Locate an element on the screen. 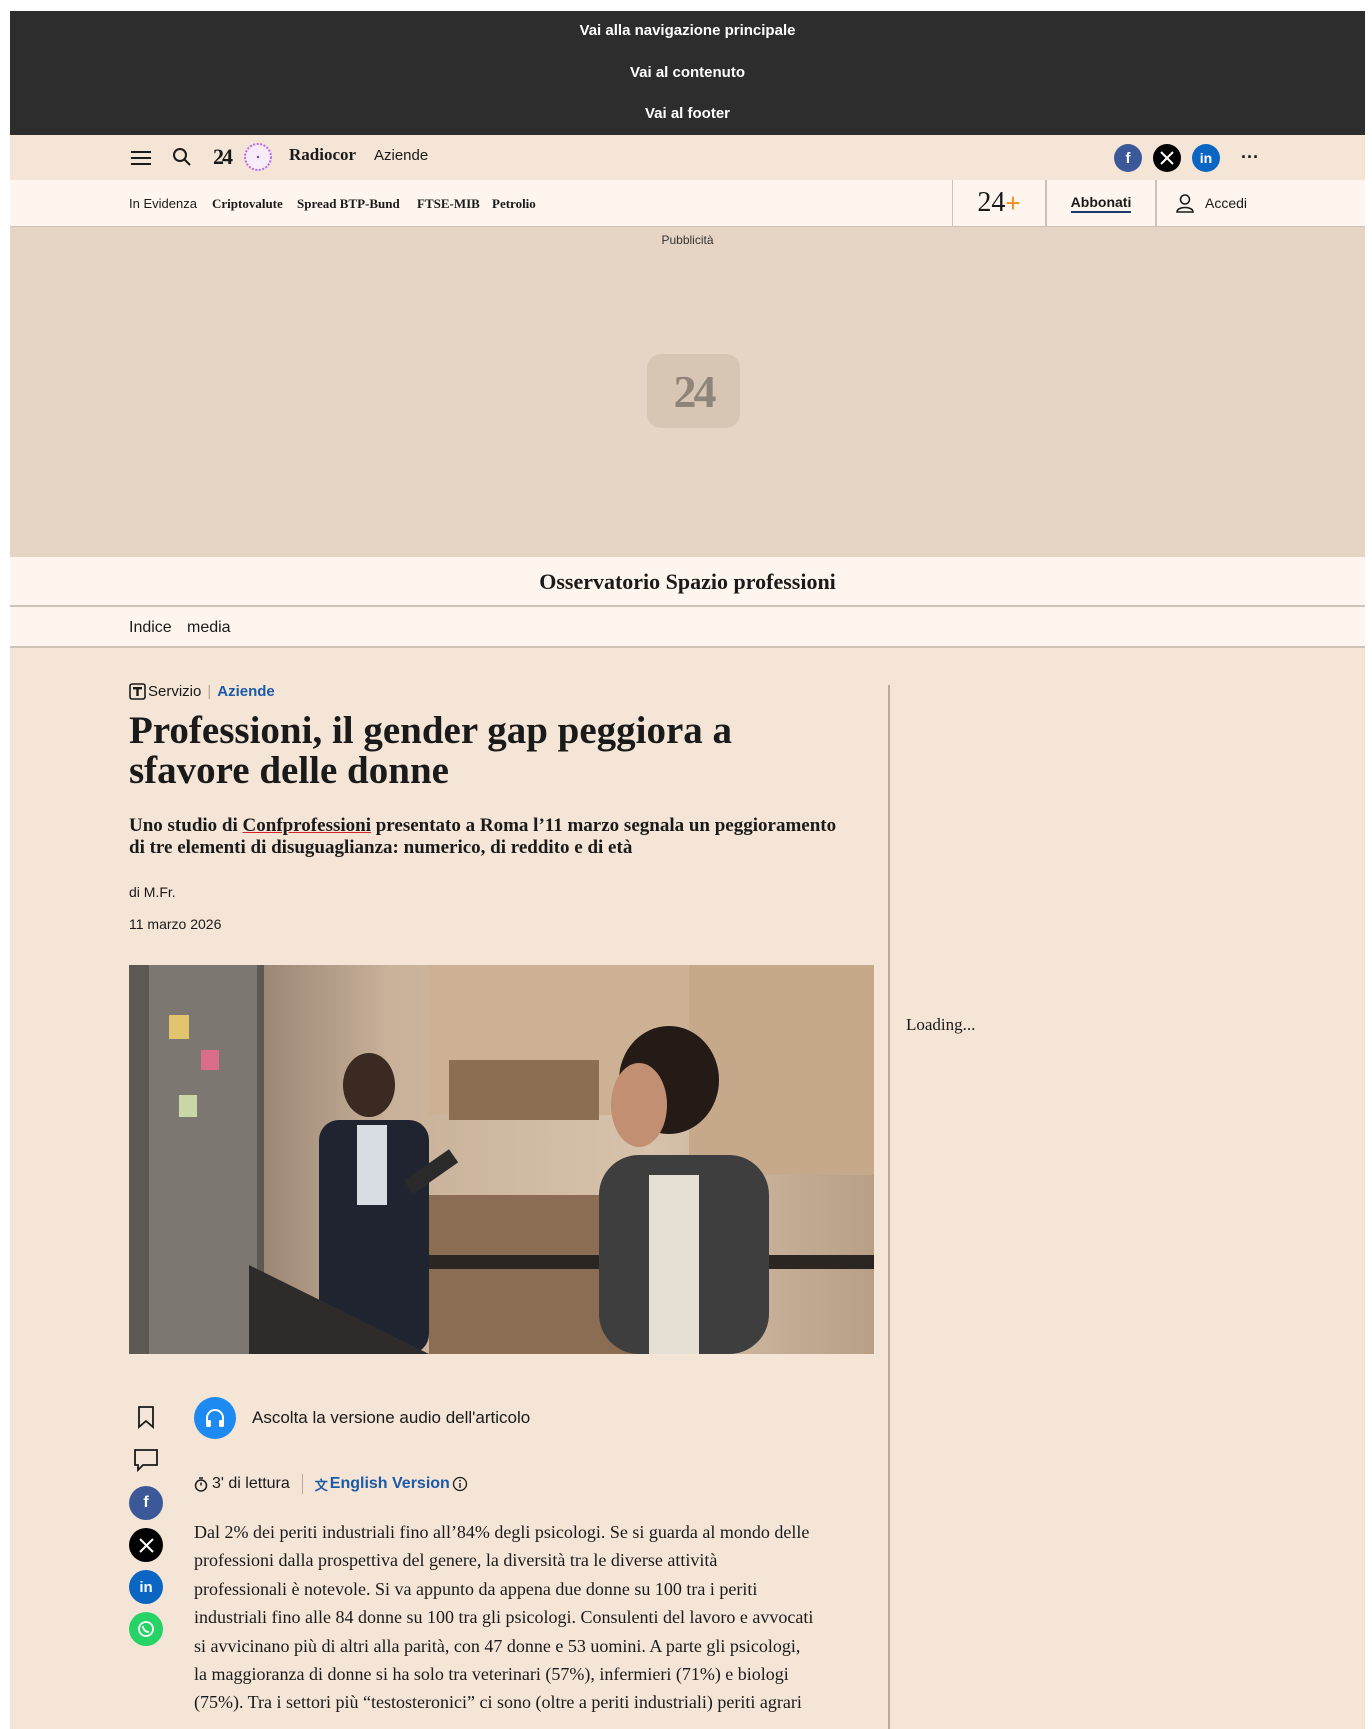 The height and width of the screenshot is (1729, 1372). section-title: Osservatorio Spazio professioni is located at coordinates (687, 582).